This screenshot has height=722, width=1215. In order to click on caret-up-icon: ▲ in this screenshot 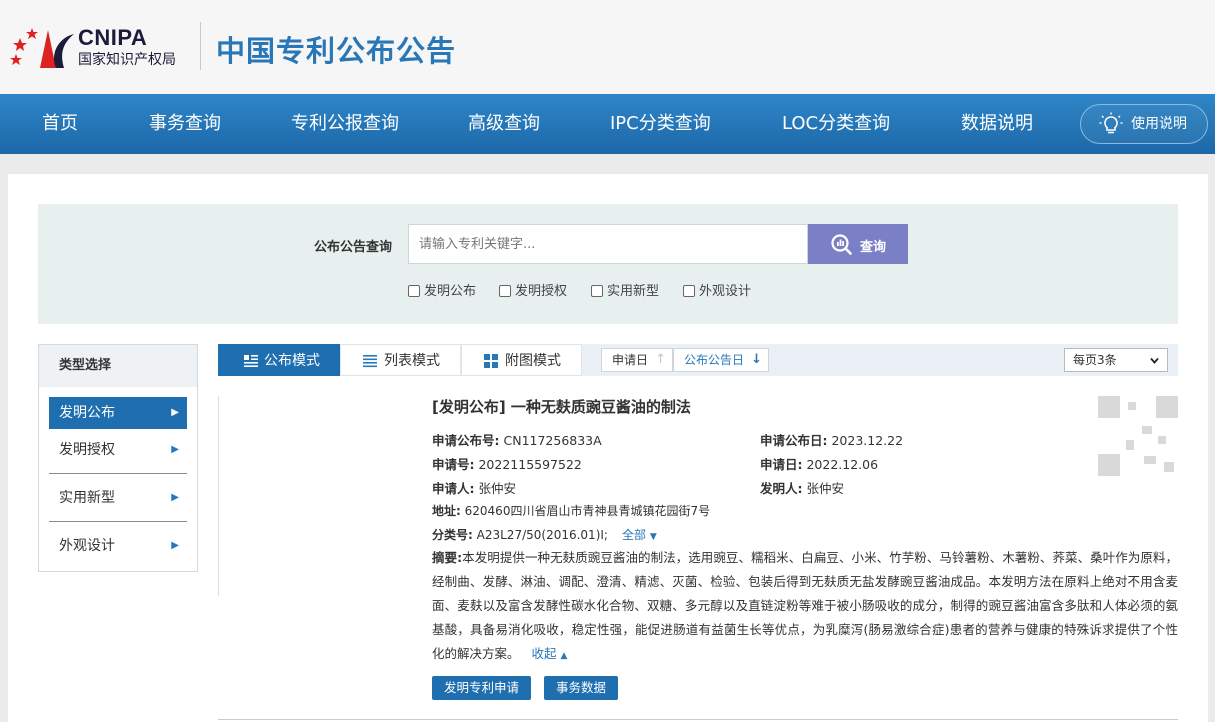, I will do `click(564, 656)`.